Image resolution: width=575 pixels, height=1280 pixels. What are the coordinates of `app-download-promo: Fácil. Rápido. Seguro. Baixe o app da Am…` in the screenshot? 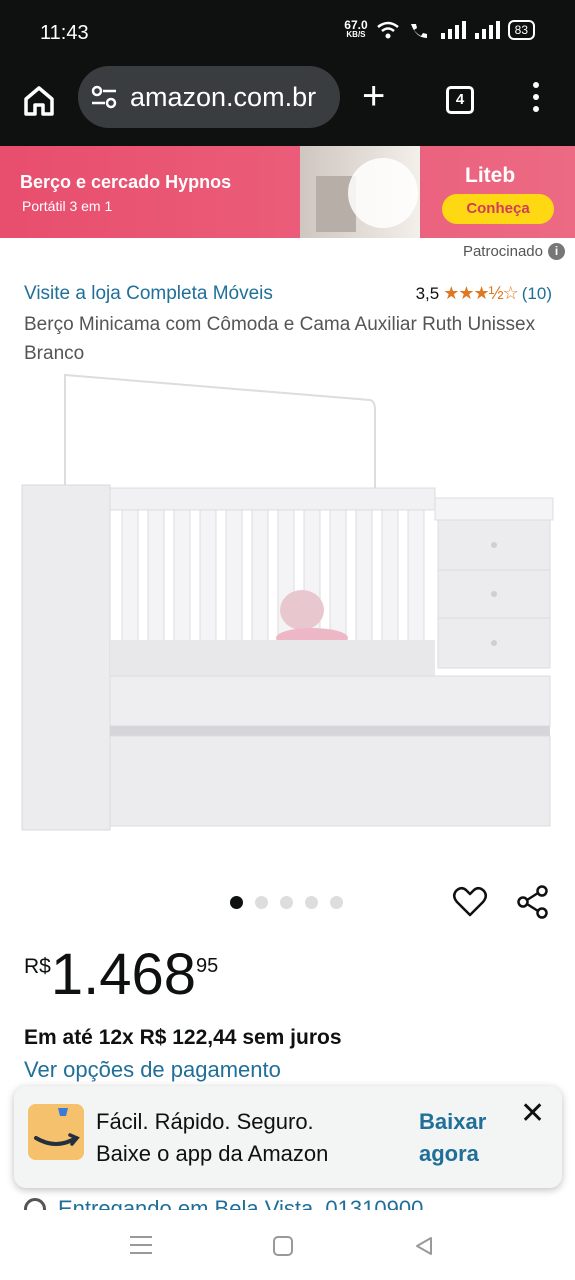 It's located at (288, 1137).